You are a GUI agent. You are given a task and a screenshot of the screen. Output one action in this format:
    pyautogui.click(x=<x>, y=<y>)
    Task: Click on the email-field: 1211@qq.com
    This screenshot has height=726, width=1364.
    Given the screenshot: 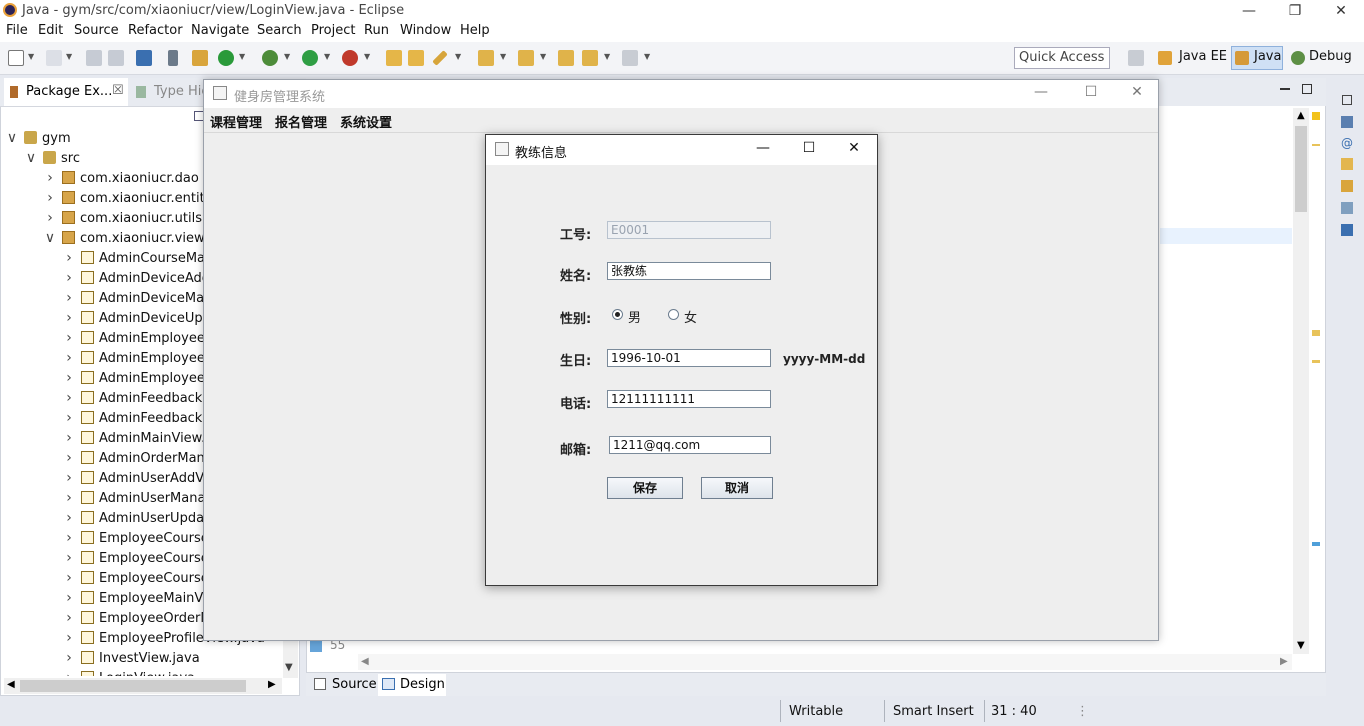 What is the action you would take?
    pyautogui.click(x=690, y=445)
    